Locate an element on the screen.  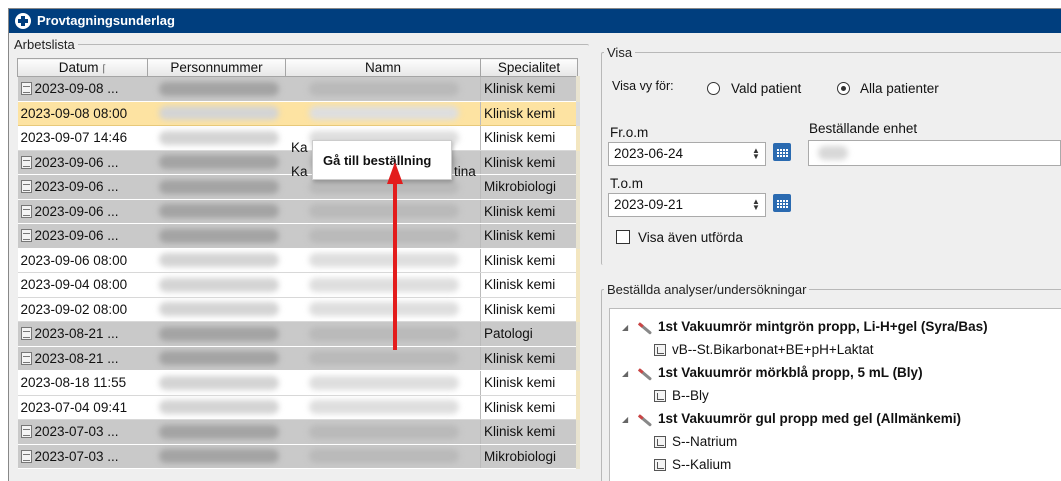
ordered-analyses-legend: Beställda analyser/undersökningar is located at coordinates (707, 289).